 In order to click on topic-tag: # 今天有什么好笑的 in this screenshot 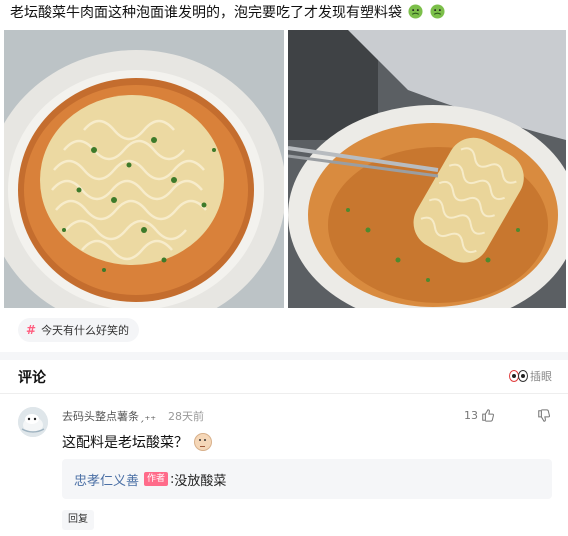, I will do `click(79, 330)`.